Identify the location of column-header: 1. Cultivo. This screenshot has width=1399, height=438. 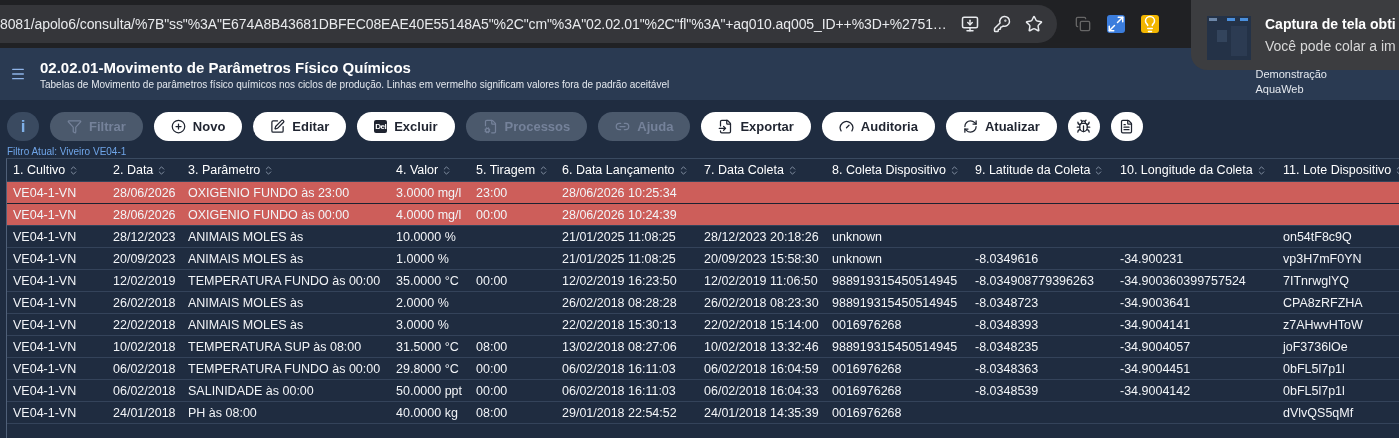
(57, 170).